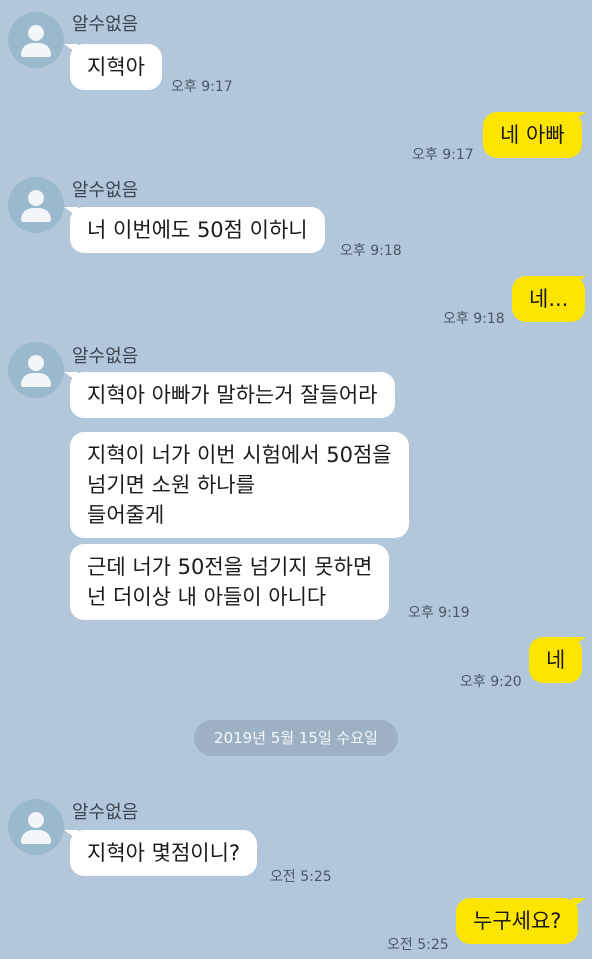 The width and height of the screenshot is (592, 959). Describe the element at coordinates (517, 921) in the screenshot. I see `message-bubble-outgoing: 누구세요?` at that location.